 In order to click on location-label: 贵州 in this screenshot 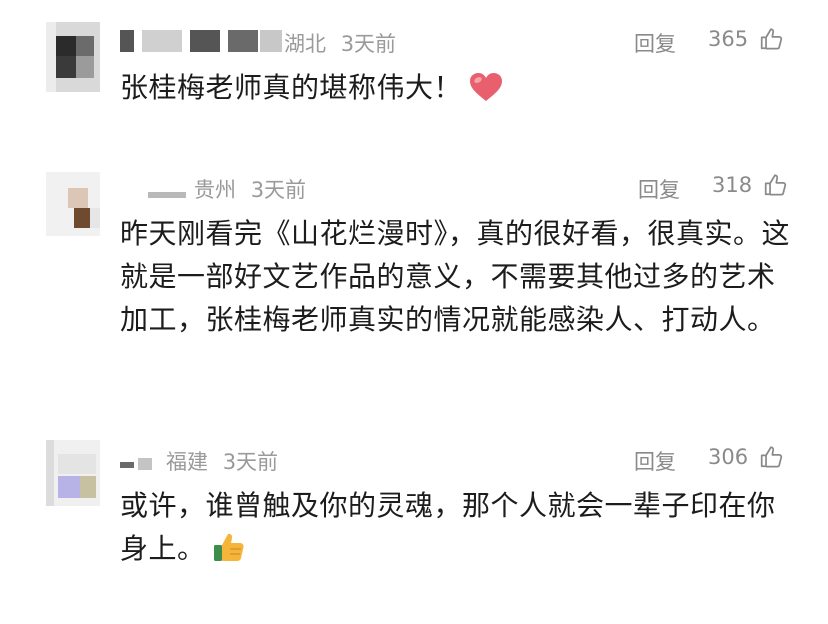, I will do `click(215, 190)`.